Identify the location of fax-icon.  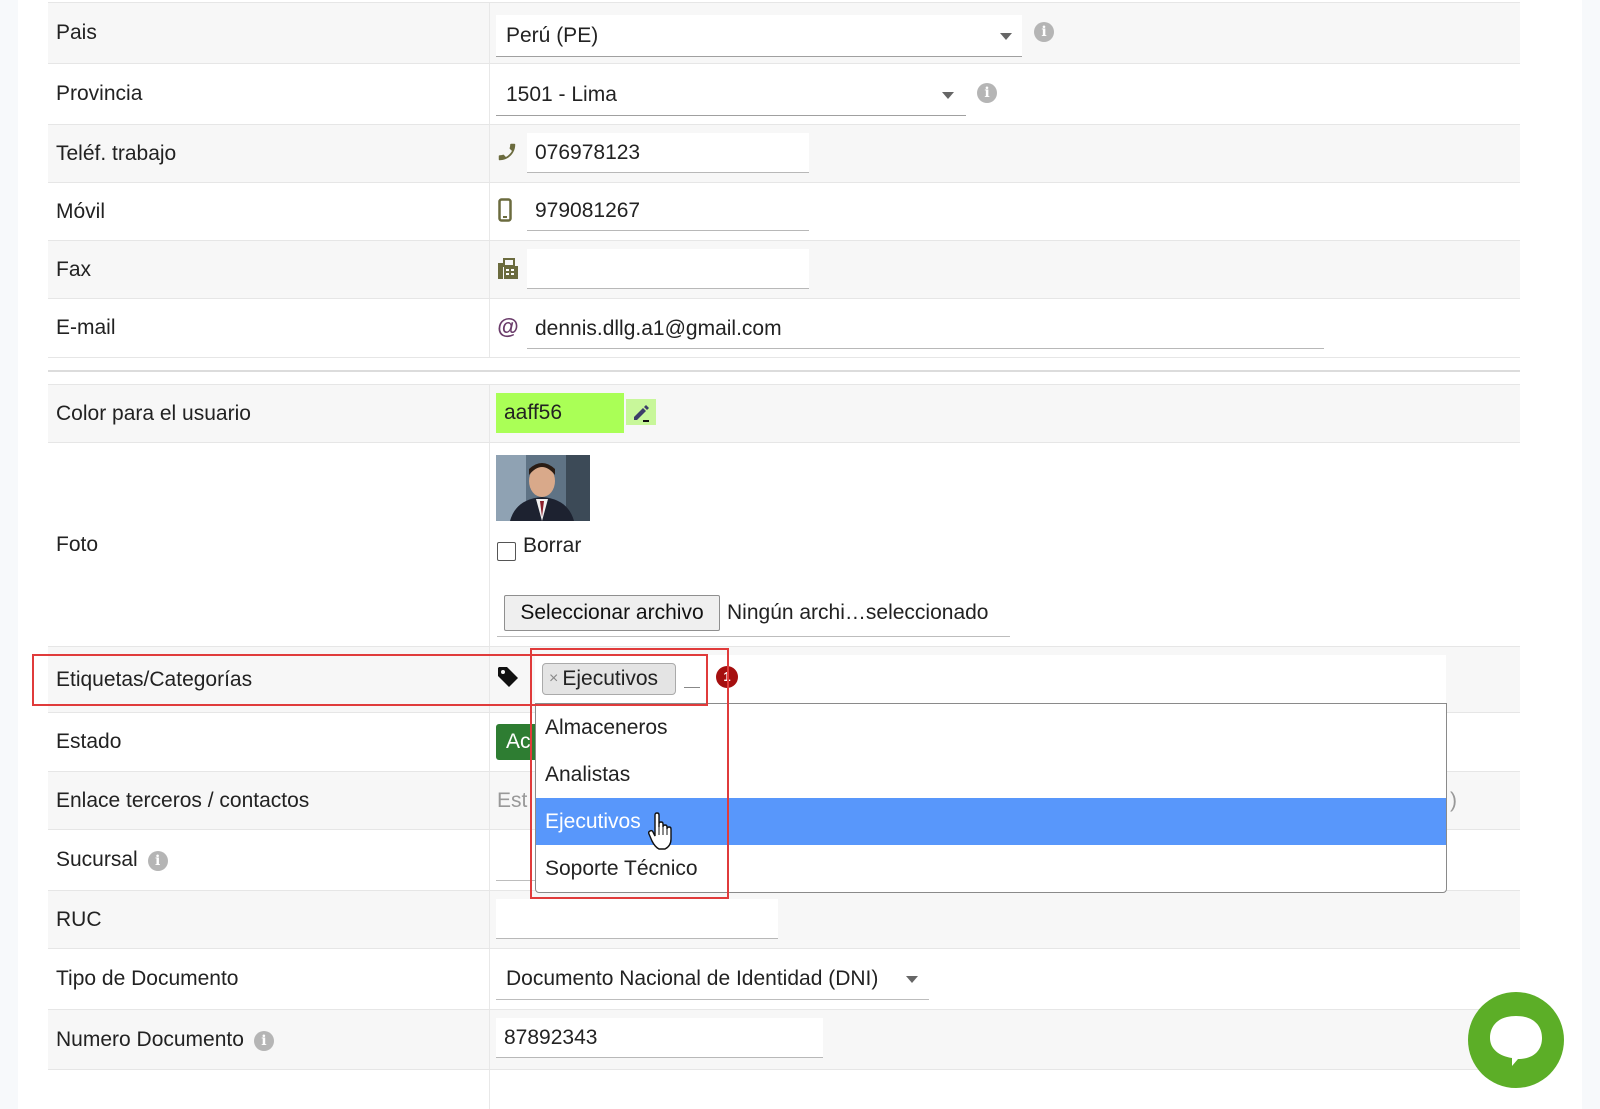
(508, 269).